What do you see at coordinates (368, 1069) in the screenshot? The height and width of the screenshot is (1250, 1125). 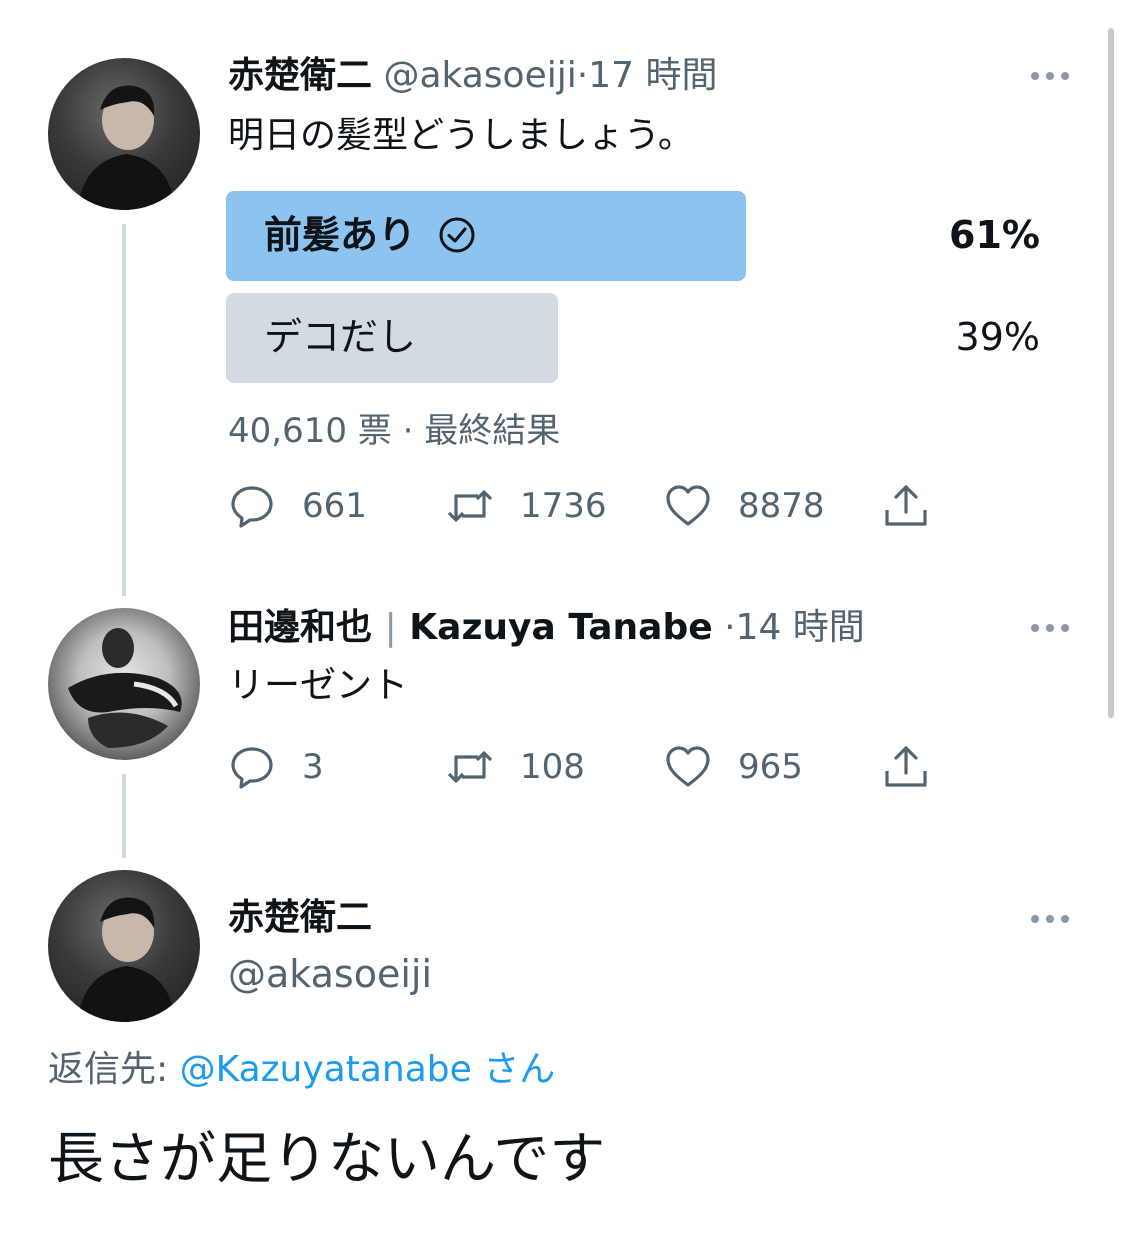 I see `reply-to-handle-link: @Kazuyatanabe さん` at bounding box center [368, 1069].